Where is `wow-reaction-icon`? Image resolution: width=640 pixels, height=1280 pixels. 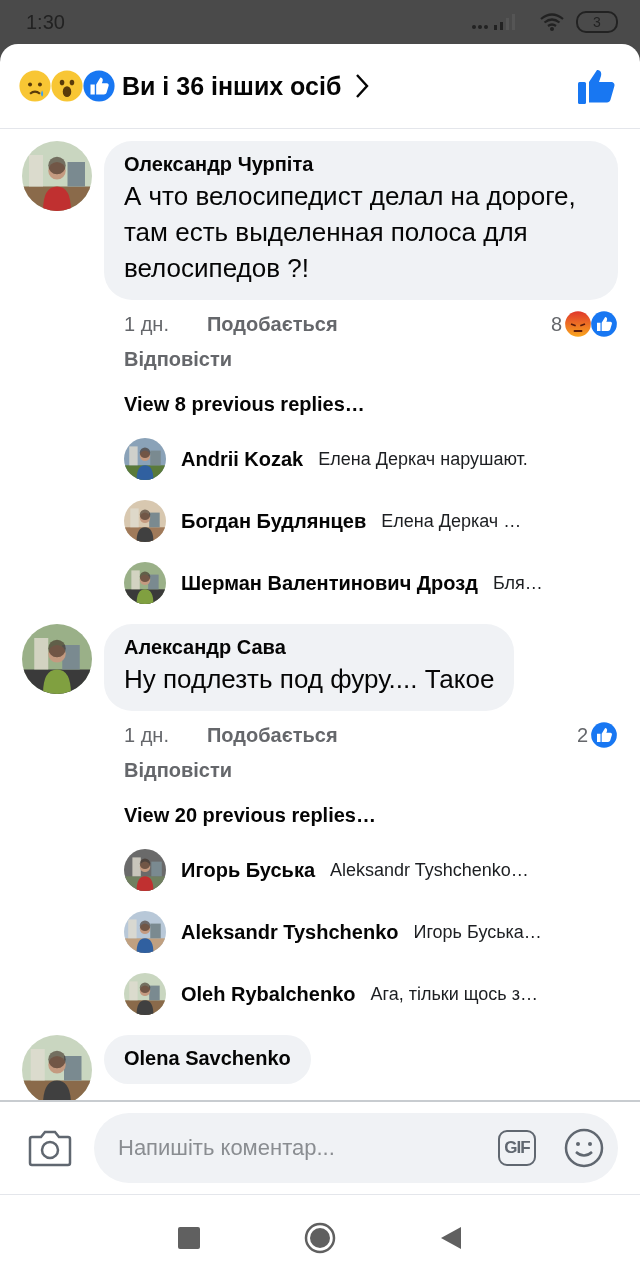
wow-reaction-icon is located at coordinates (67, 86).